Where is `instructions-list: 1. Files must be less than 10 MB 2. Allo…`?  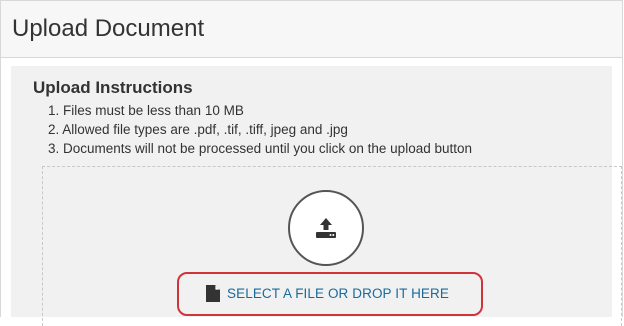 instructions-list: 1. Files must be less than 10 MB 2. Allo… is located at coordinates (260, 129).